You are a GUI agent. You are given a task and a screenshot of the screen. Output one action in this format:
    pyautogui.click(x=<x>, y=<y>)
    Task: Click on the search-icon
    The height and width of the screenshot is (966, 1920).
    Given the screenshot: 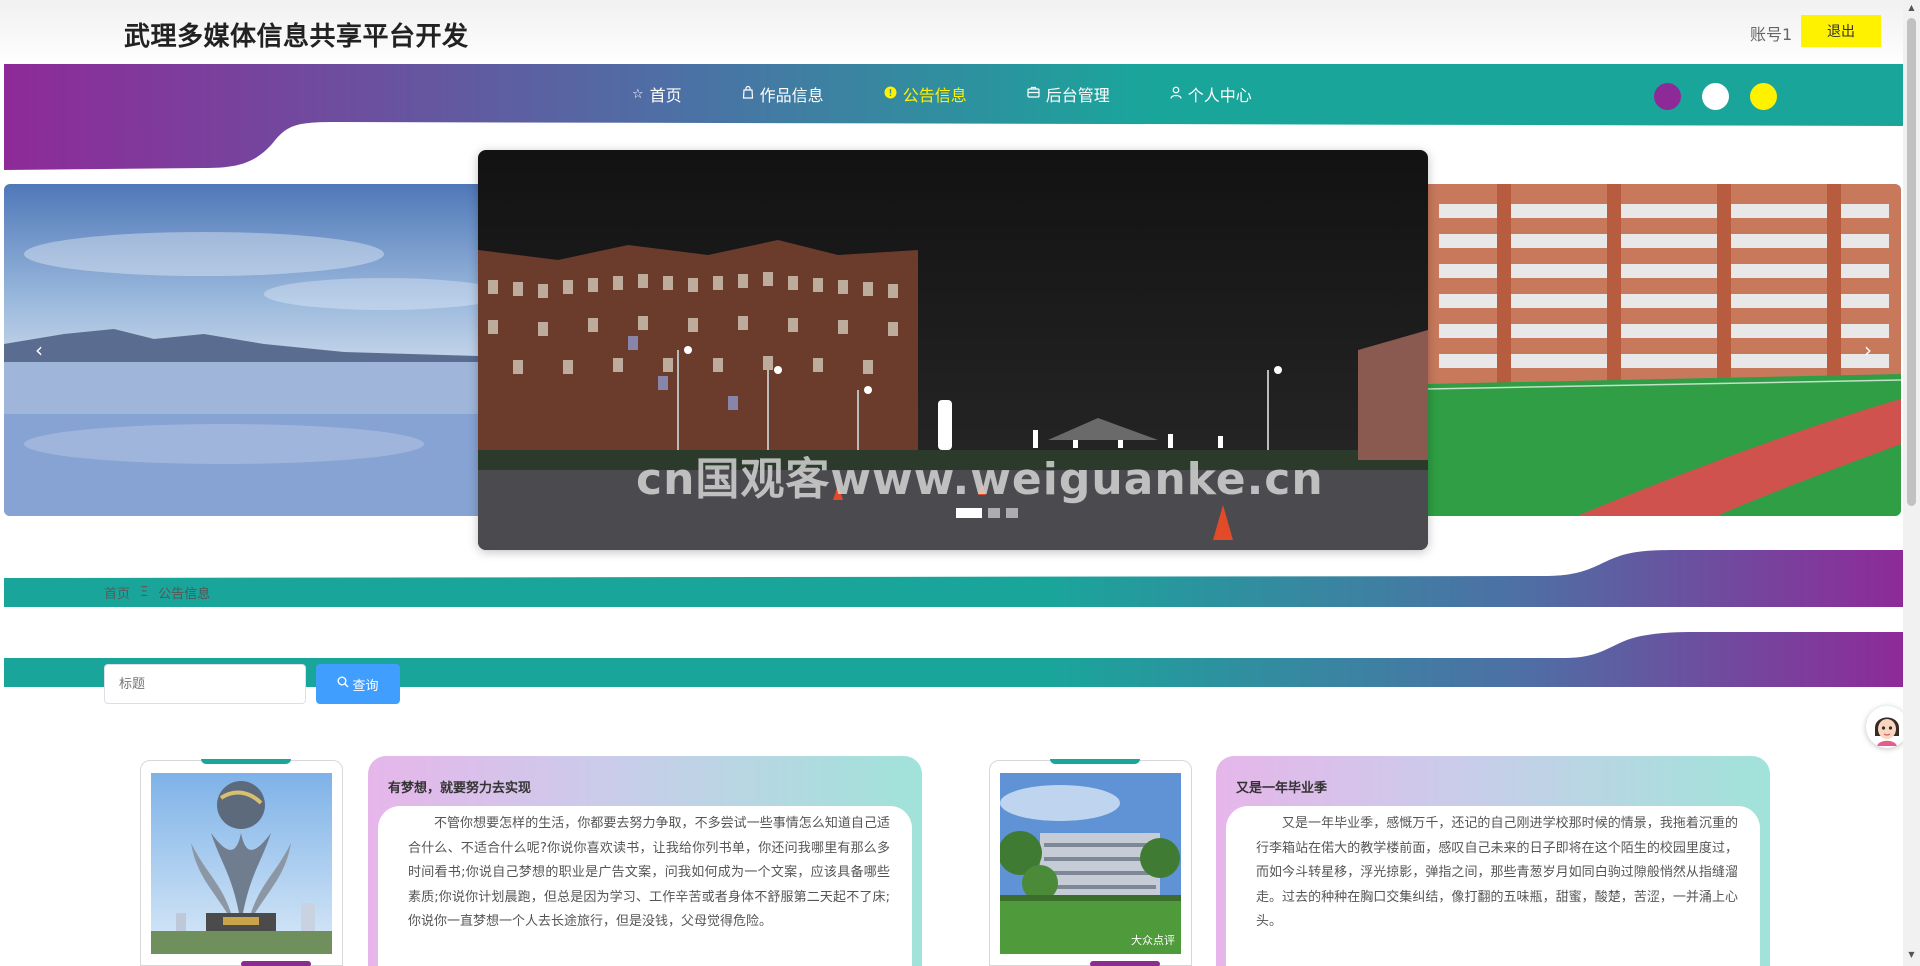 What is the action you would take?
    pyautogui.click(x=343, y=684)
    